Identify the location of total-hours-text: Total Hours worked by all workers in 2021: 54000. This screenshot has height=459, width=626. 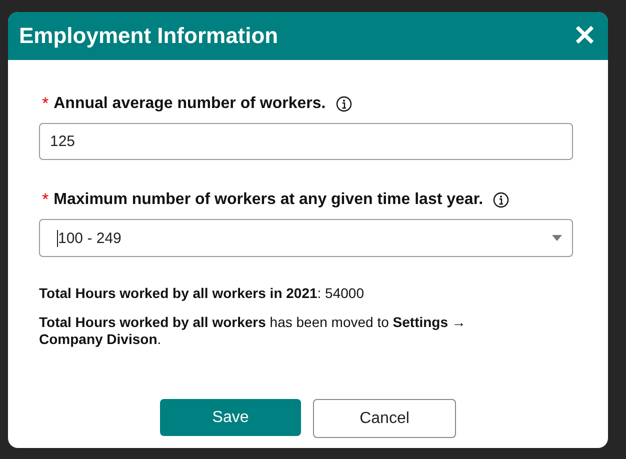
(202, 293).